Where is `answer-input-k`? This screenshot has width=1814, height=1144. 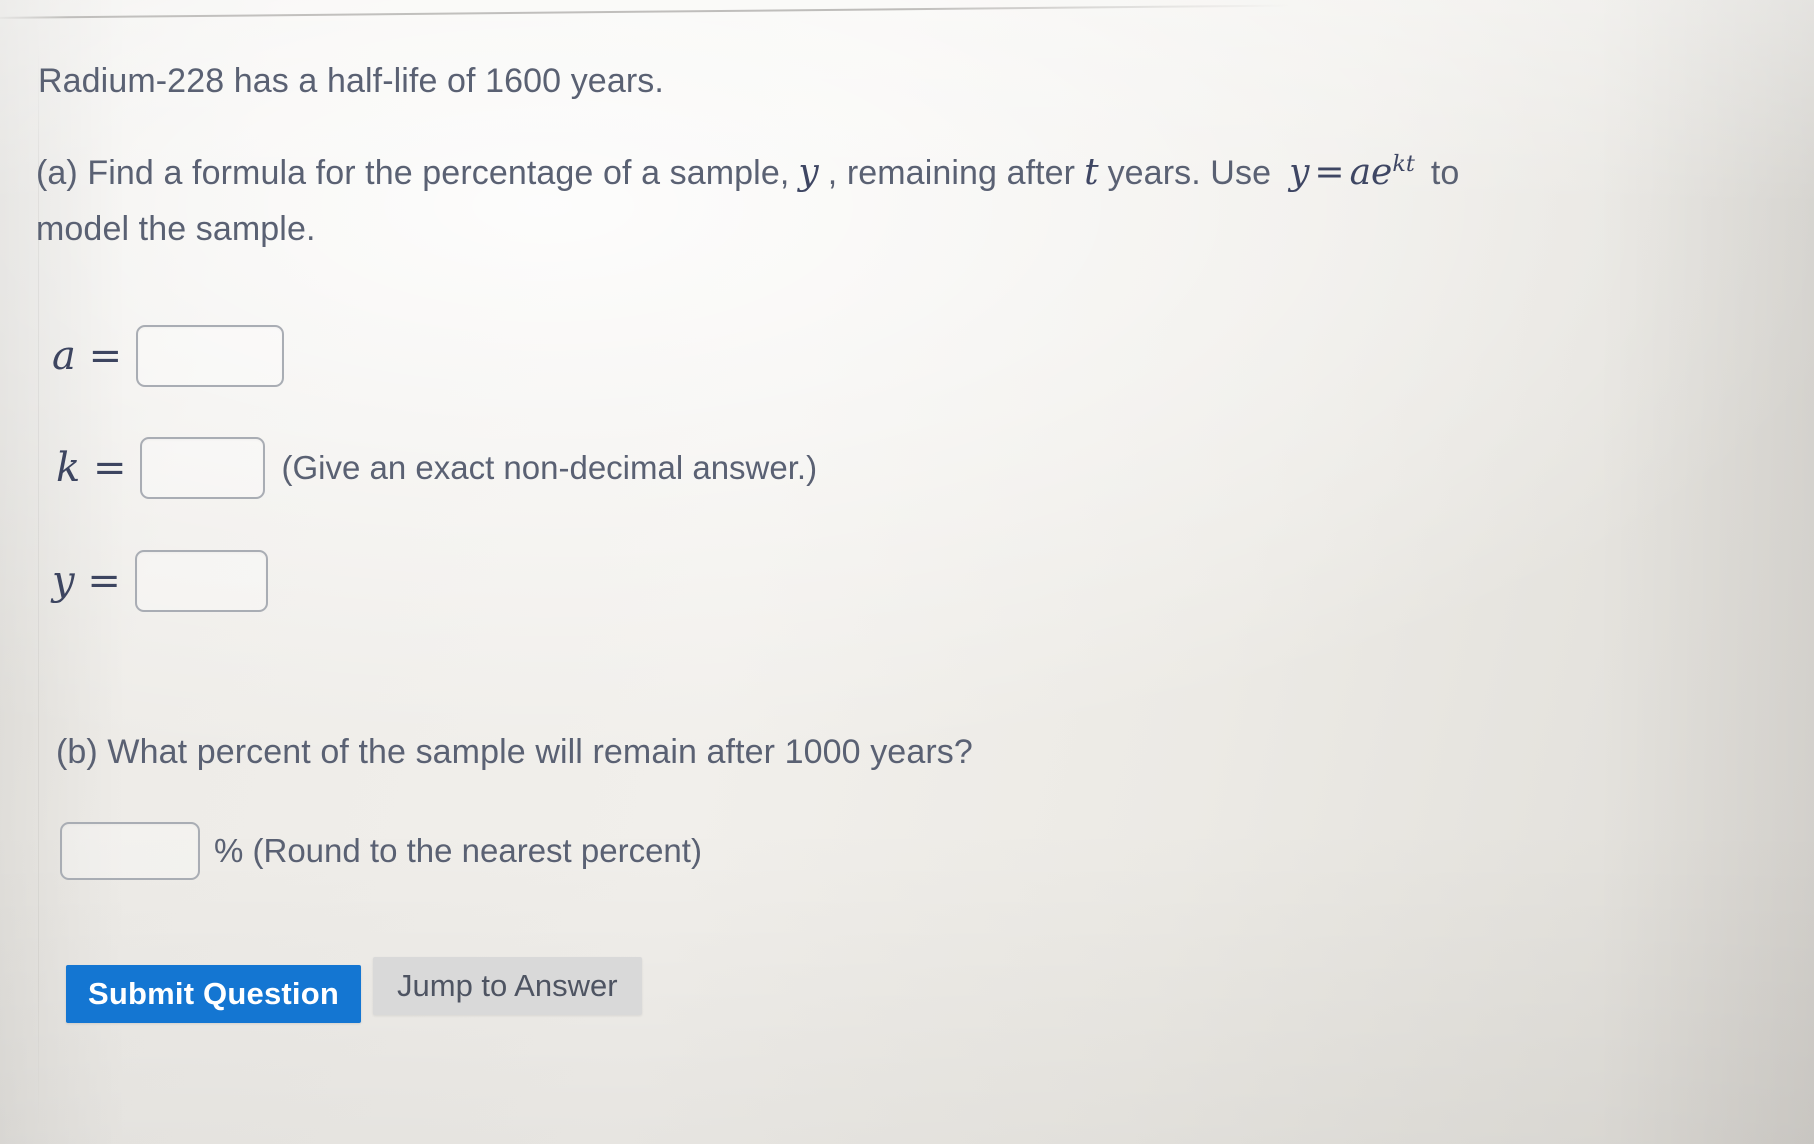 answer-input-k is located at coordinates (203, 468).